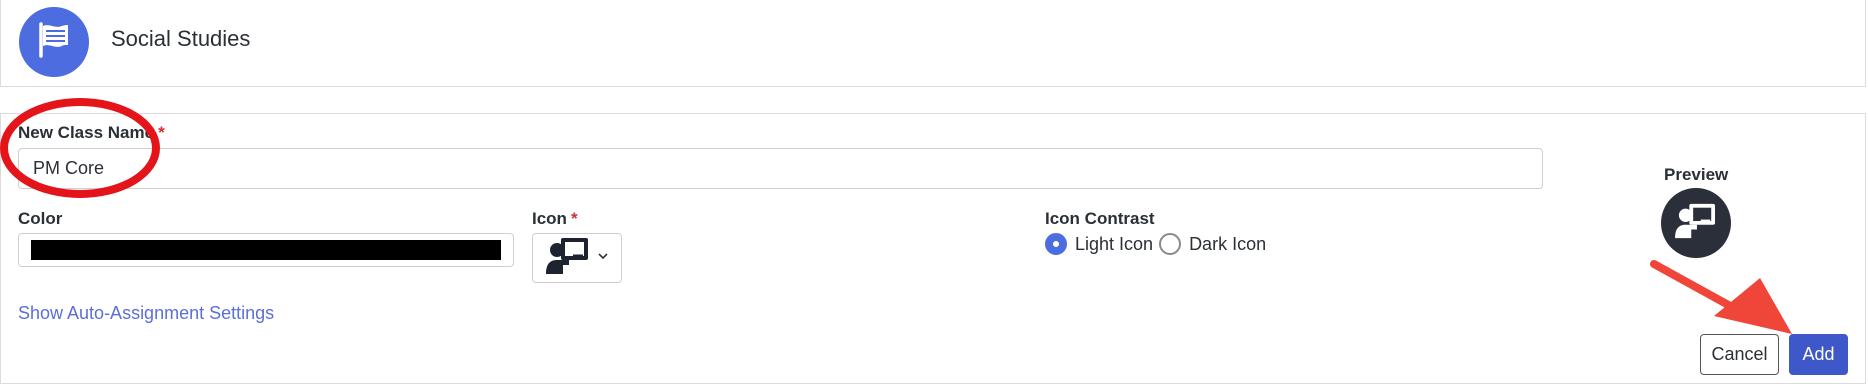 The width and height of the screenshot is (1868, 384). Describe the element at coordinates (780, 168) in the screenshot. I see `class-name-input` at that location.